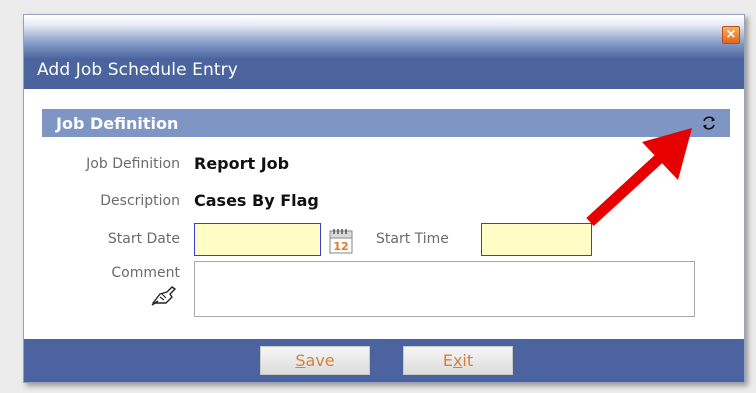 Image resolution: width=756 pixels, height=393 pixels. What do you see at coordinates (117, 123) in the screenshot?
I see `section-title: Job Definition` at bounding box center [117, 123].